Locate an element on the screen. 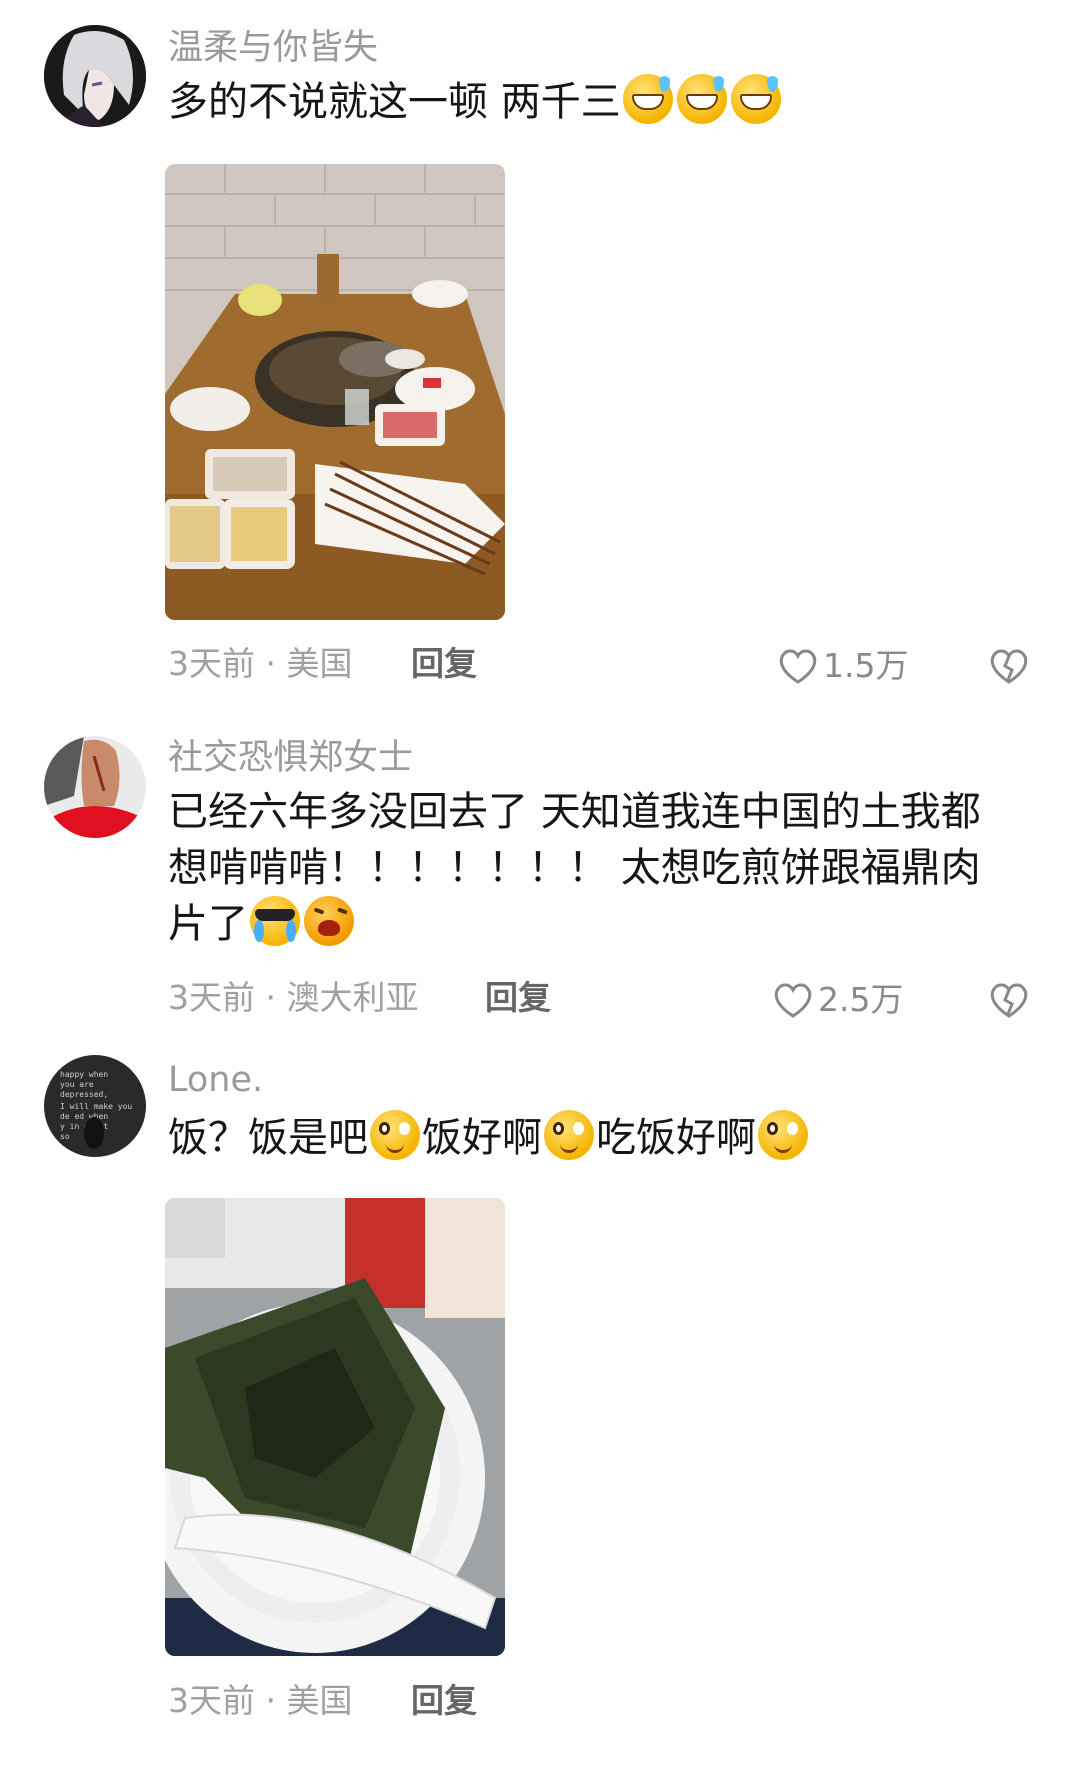 The width and height of the screenshot is (1080, 1766). svg-text: I will make you is located at coordinates (96, 1106).